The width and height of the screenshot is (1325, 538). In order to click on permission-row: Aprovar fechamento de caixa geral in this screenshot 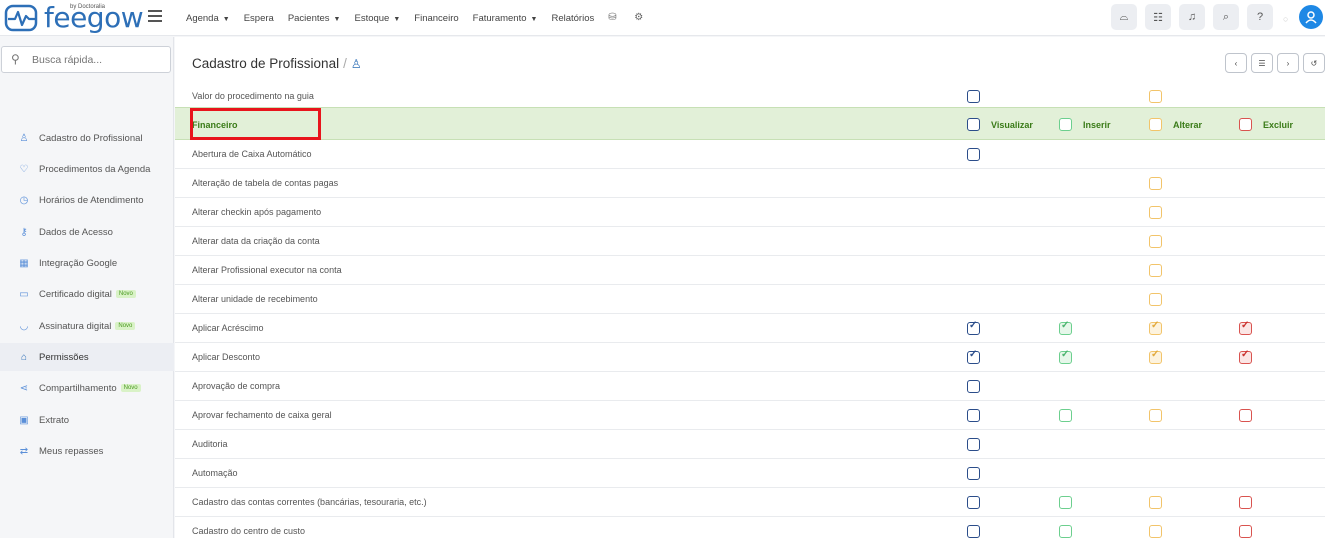, I will do `click(750, 415)`.